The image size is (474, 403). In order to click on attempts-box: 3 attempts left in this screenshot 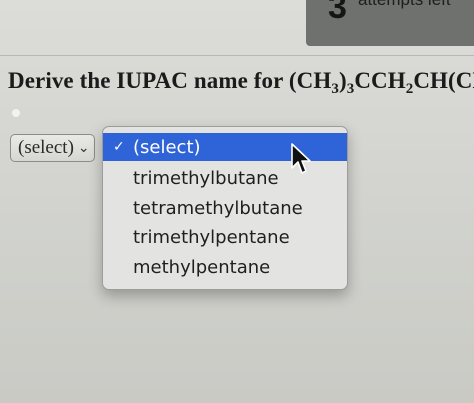, I will do `click(390, 23)`.